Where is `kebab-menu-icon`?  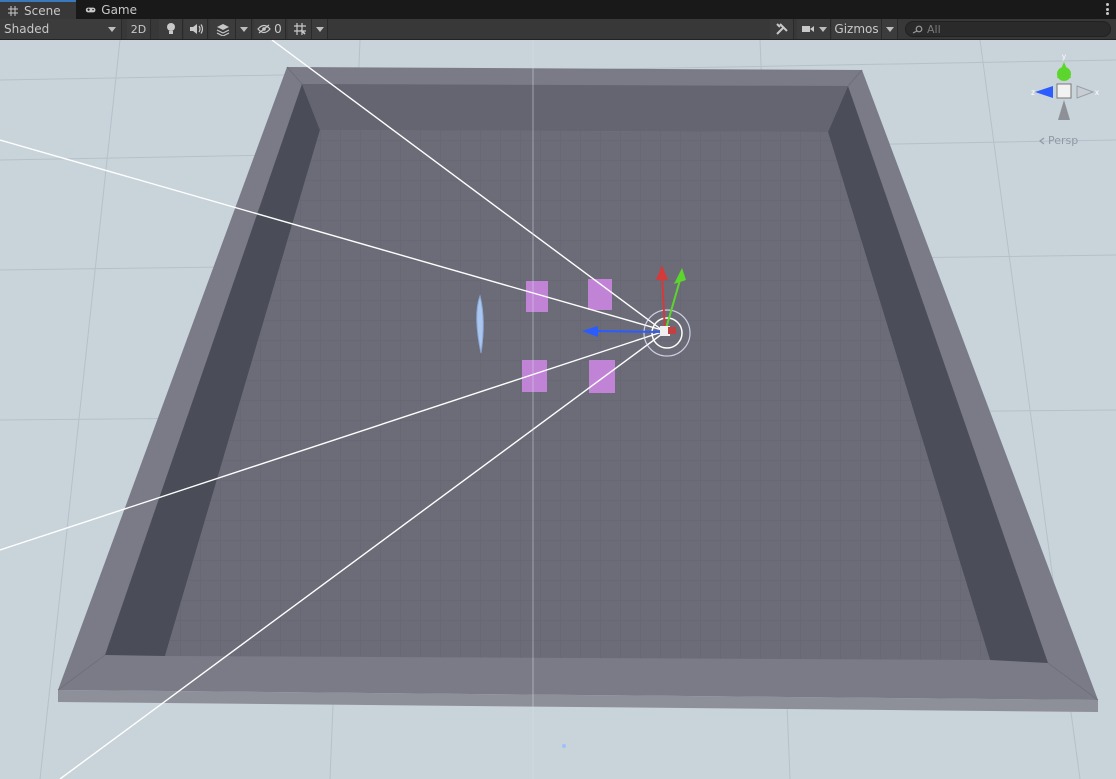
kebab-menu-icon is located at coordinates (1107, 9).